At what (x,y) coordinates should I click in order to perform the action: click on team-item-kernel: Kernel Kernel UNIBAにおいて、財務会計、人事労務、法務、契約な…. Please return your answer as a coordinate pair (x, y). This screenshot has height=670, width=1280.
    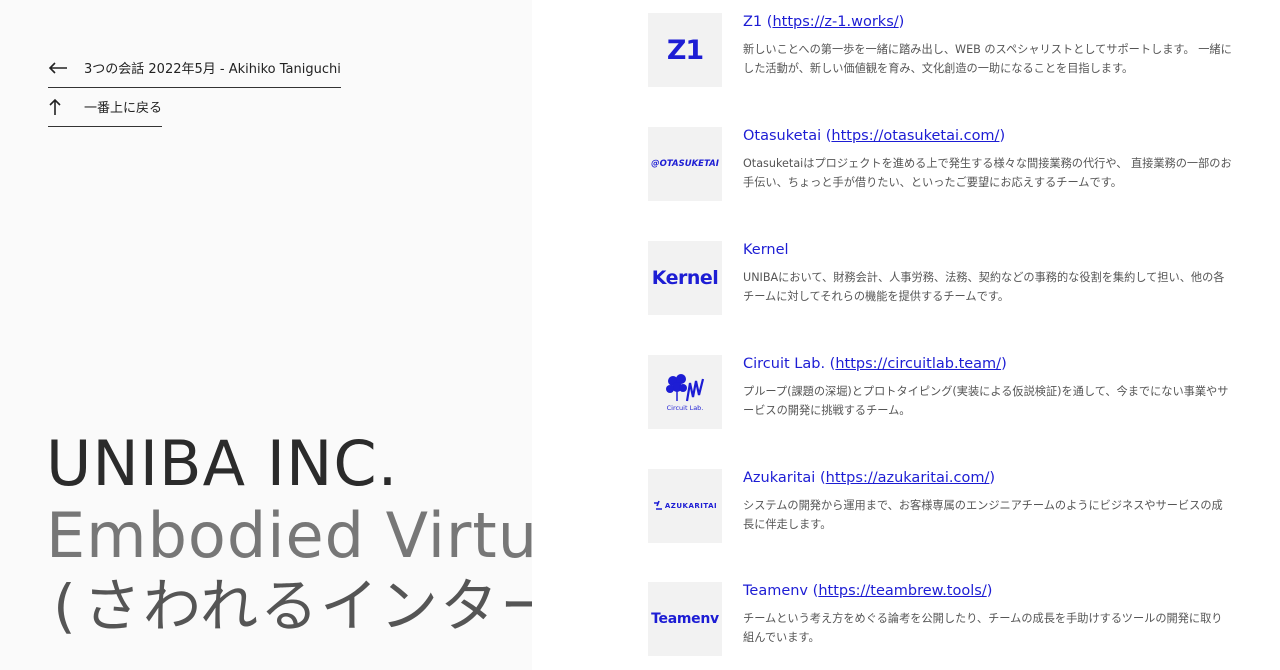
    Looking at the image, I should click on (943, 278).